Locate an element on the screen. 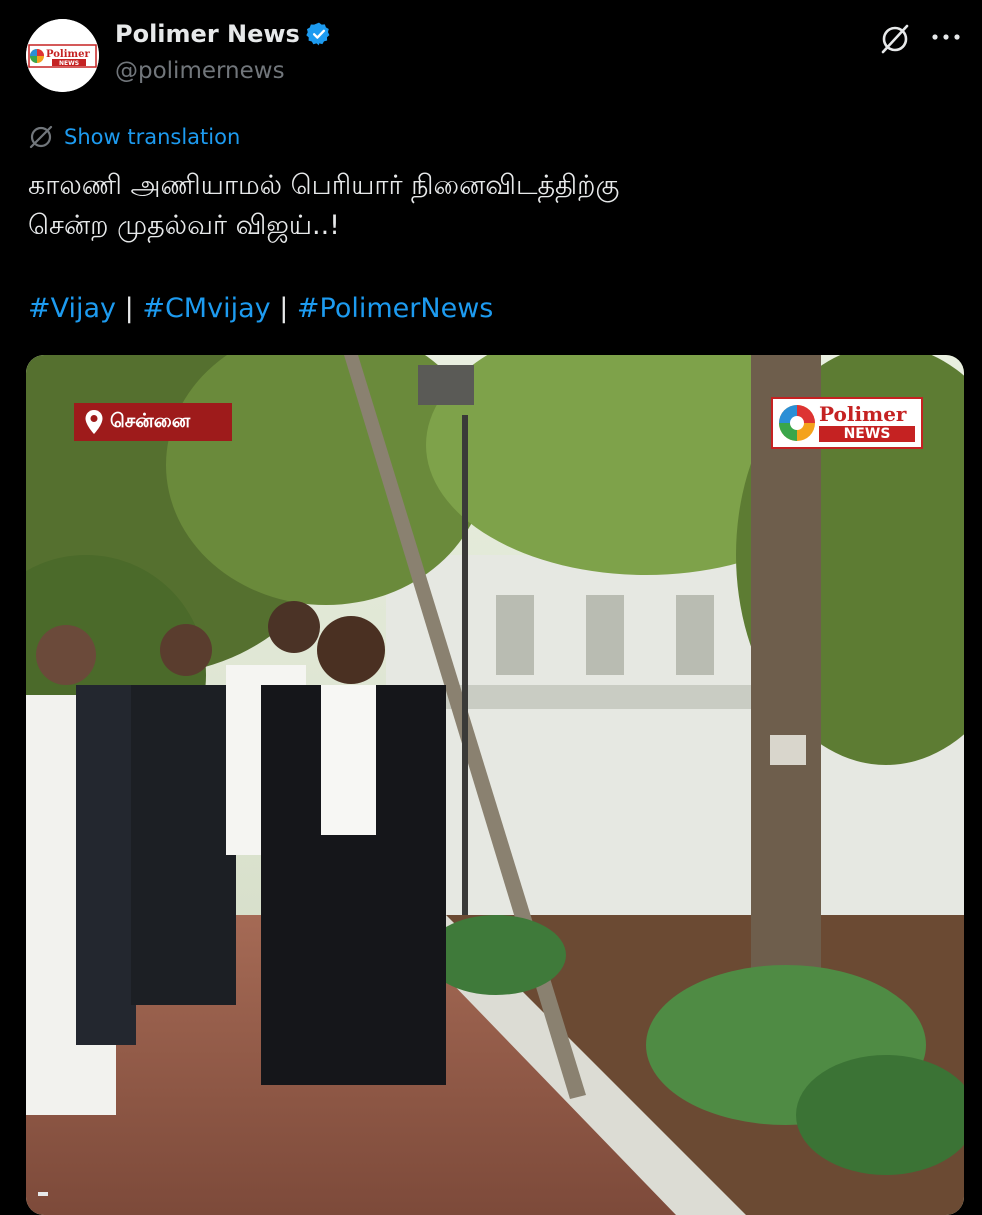 Image resolution: width=982 pixels, height=1215 pixels. tweet-text-line-1: காலணி அணியாமல் பெரியார் நினைவிடத்திற்கு is located at coordinates (324, 185).